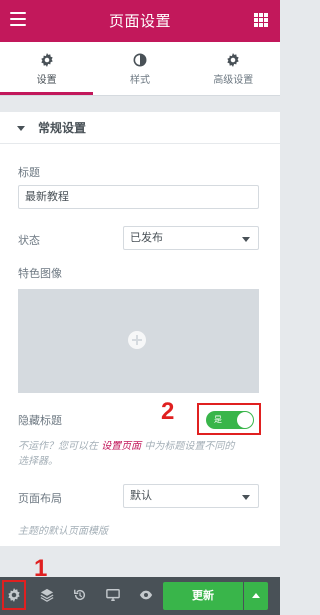 The image size is (320, 615). I want to click on toggle-text: 是, so click(218, 419).